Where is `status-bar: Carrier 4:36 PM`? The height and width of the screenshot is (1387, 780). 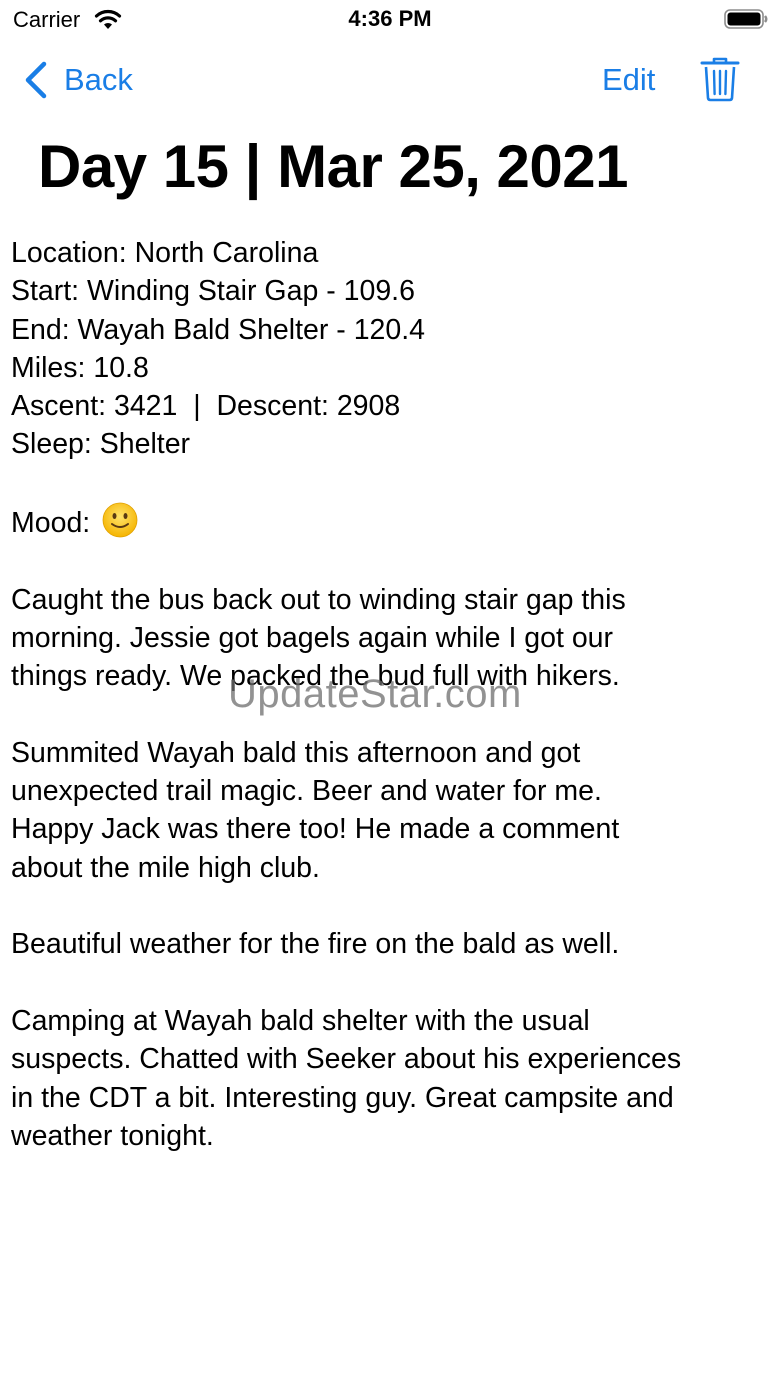 status-bar: Carrier 4:36 PM is located at coordinates (390, 20).